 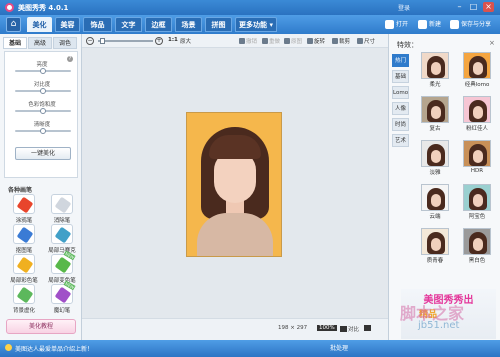 What do you see at coordinates (435, 261) in the screenshot?
I see `effect-label: 质青春` at bounding box center [435, 261].